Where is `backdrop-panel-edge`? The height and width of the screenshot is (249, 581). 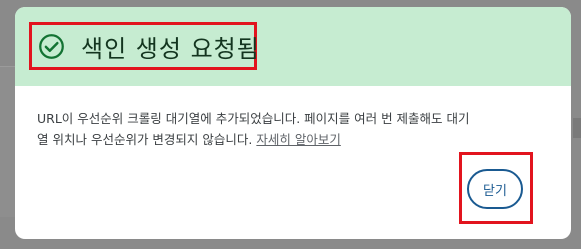
backdrop-panel-edge is located at coordinates (577, 128).